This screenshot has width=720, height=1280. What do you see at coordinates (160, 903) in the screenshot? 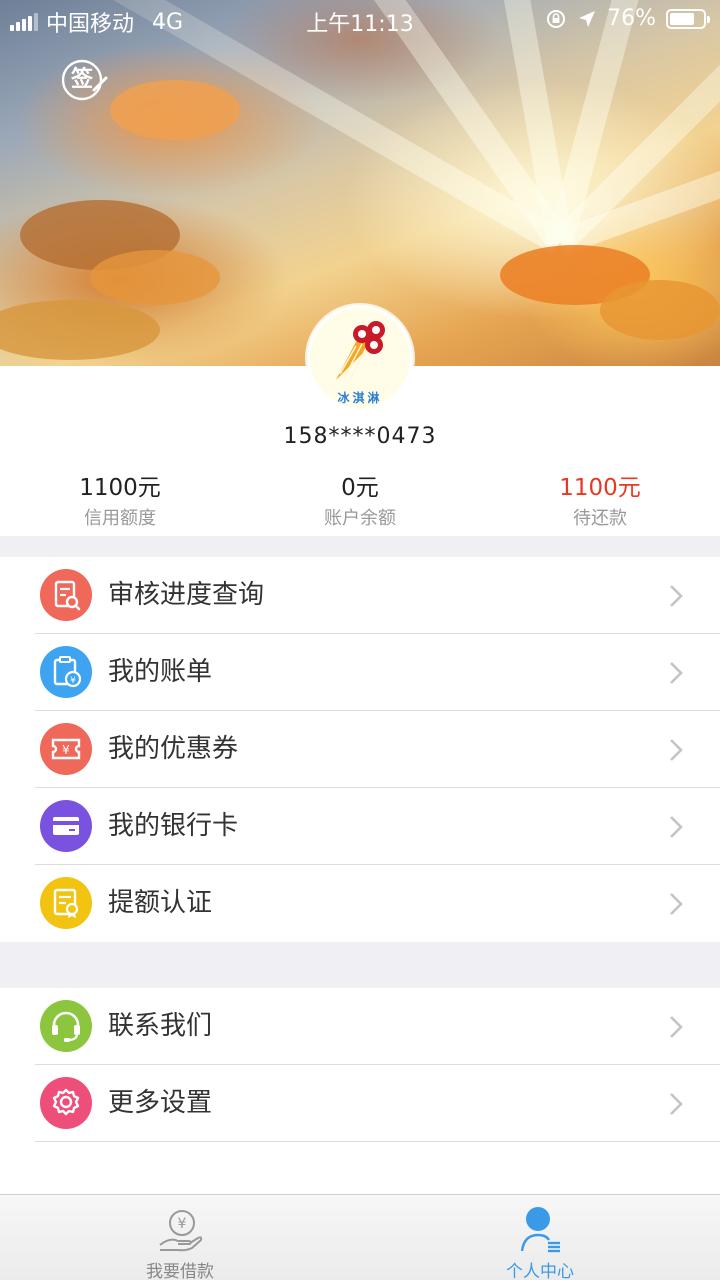
I see `menu-item-label: 提额认证` at bounding box center [160, 903].